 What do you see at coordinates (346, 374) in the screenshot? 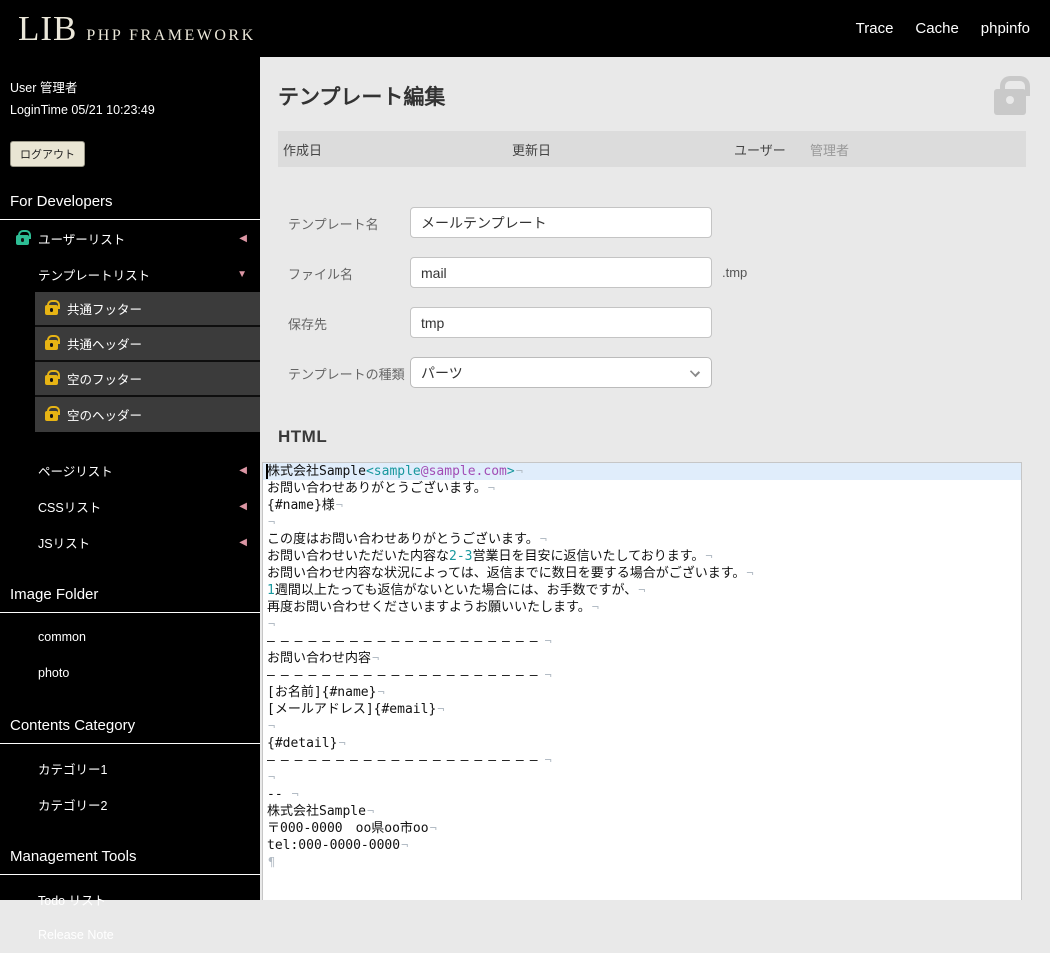
I see `template-type-label: テンプレートの種類` at bounding box center [346, 374].